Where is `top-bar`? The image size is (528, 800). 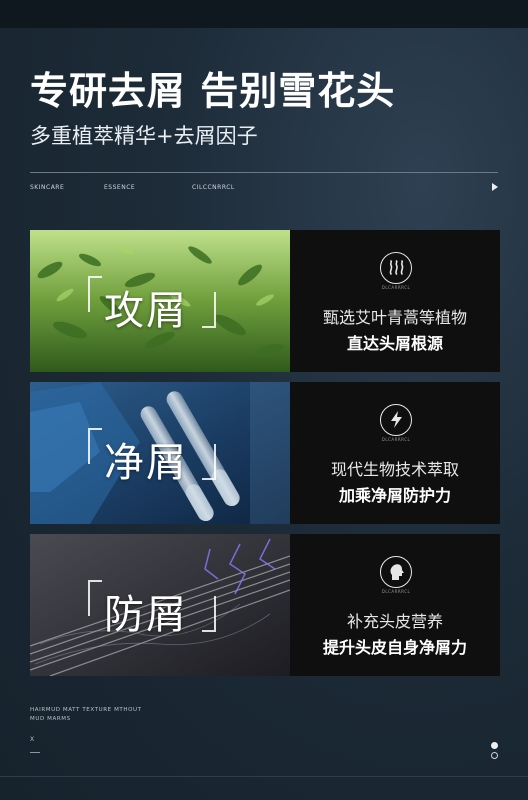
top-bar is located at coordinates (264, 14).